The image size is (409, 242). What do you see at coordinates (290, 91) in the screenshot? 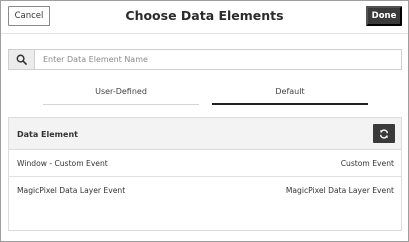
I see `tab-default-label: Default` at bounding box center [290, 91].